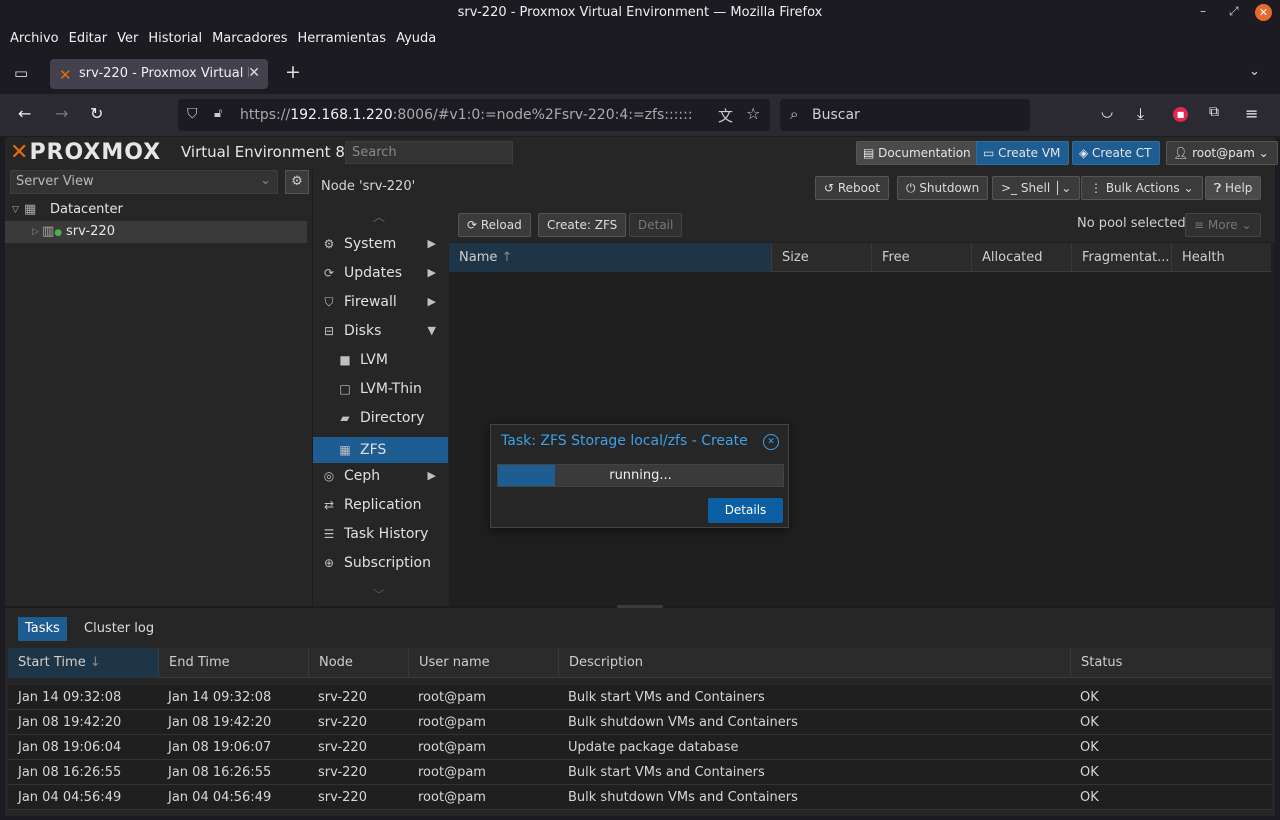 The image size is (1280, 820). I want to click on menu-item-disks: ⊟ Disks ▼, so click(380, 331).